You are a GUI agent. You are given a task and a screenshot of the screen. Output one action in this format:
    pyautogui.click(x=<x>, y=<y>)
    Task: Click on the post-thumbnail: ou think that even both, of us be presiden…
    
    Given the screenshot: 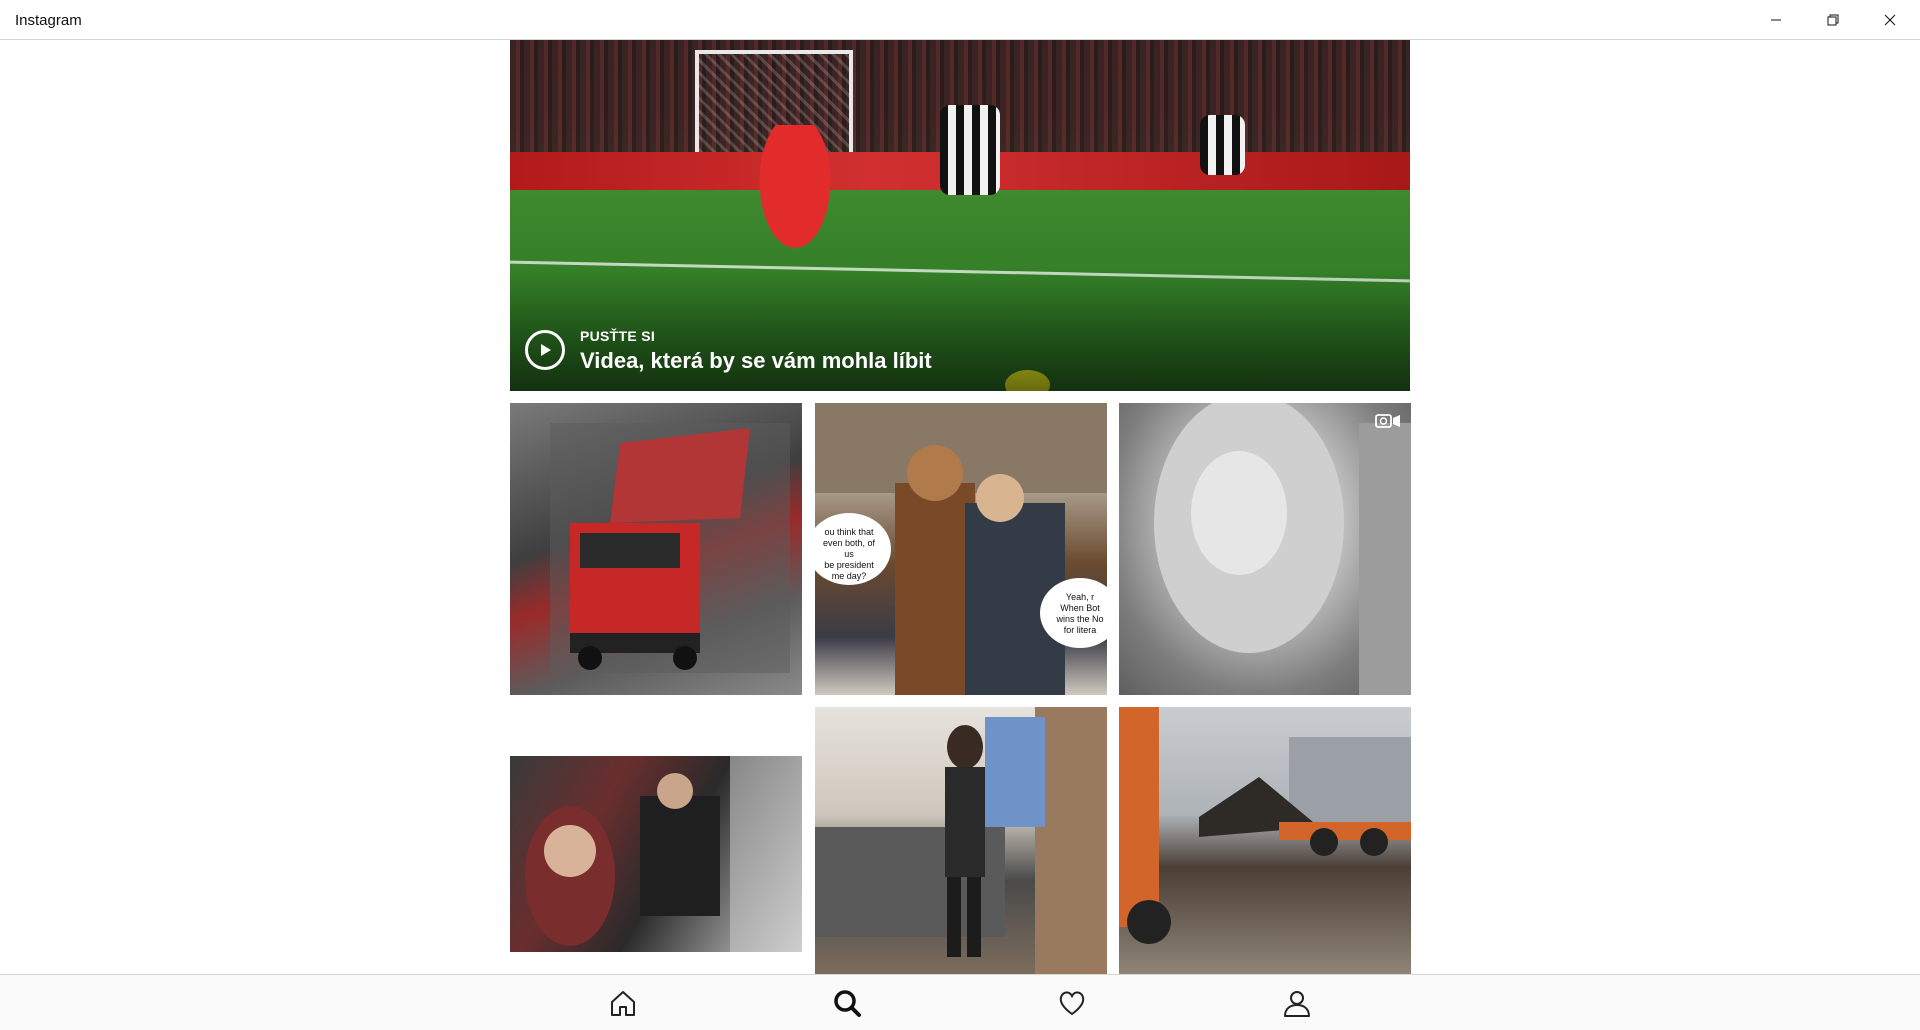 What is the action you would take?
    pyautogui.click(x=961, y=549)
    